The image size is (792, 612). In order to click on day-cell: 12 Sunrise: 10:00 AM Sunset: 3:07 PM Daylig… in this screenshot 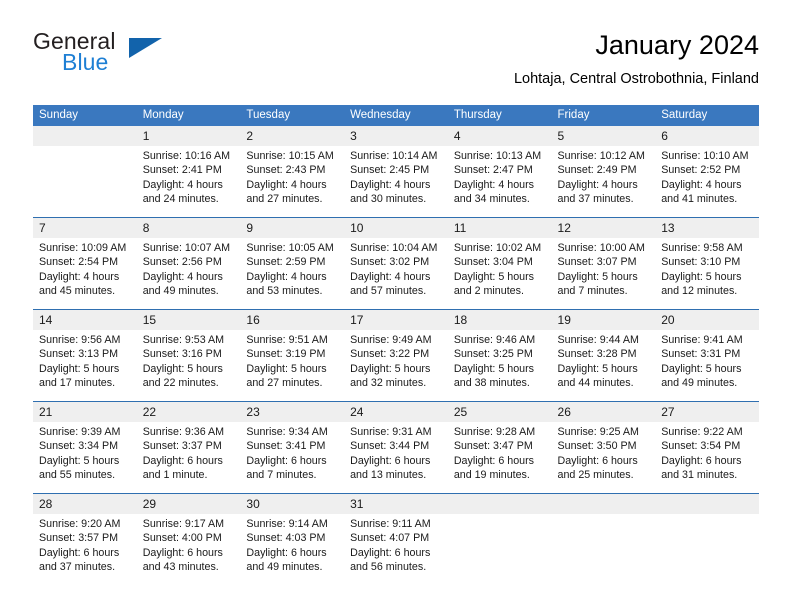, I will do `click(603, 263)`.